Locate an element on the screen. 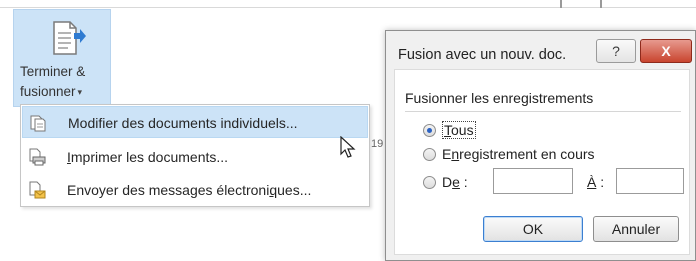 This screenshot has width=696, height=261. close-button: X is located at coordinates (666, 51).